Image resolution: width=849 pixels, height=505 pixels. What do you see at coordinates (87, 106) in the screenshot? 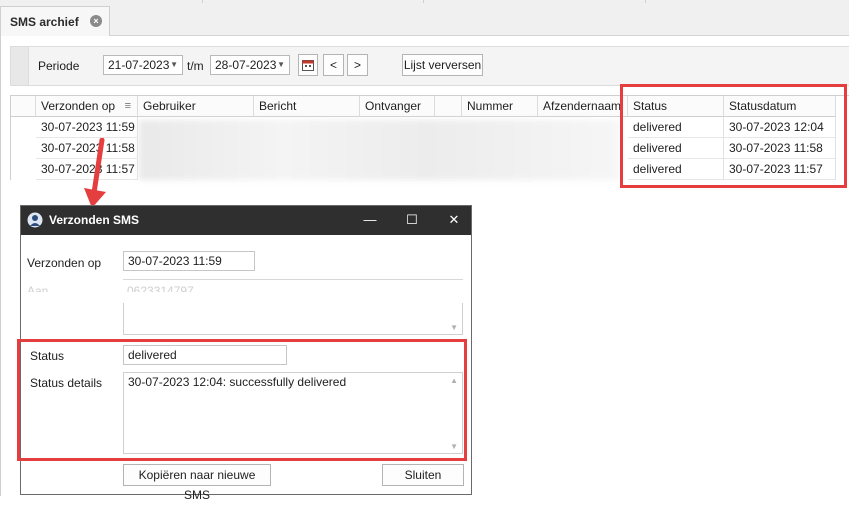
I see `column-header-verzonden: Verzonden op ≡` at bounding box center [87, 106].